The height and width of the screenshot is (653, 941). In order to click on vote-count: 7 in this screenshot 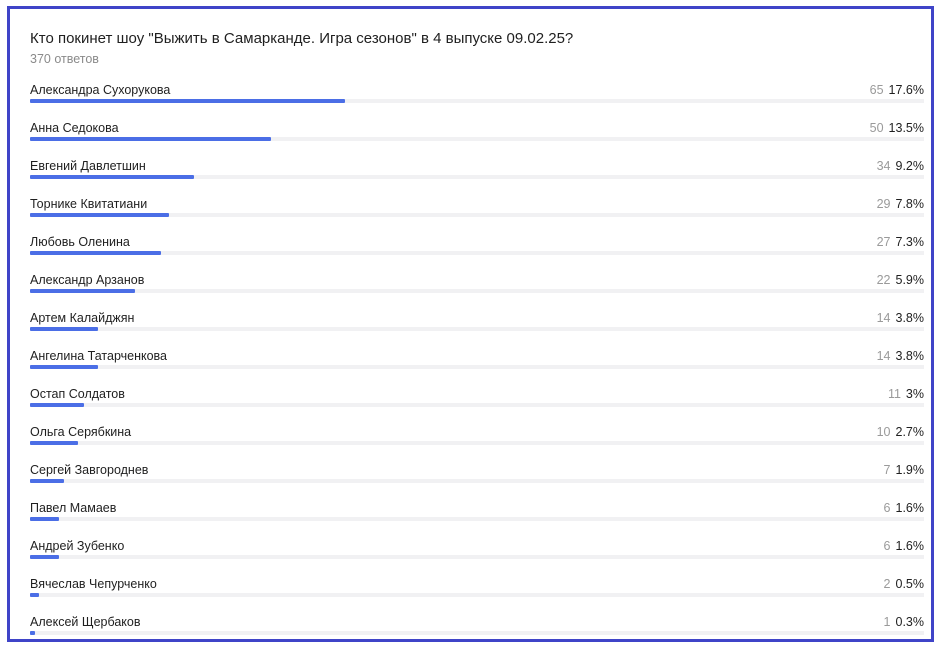, I will do `click(887, 470)`.